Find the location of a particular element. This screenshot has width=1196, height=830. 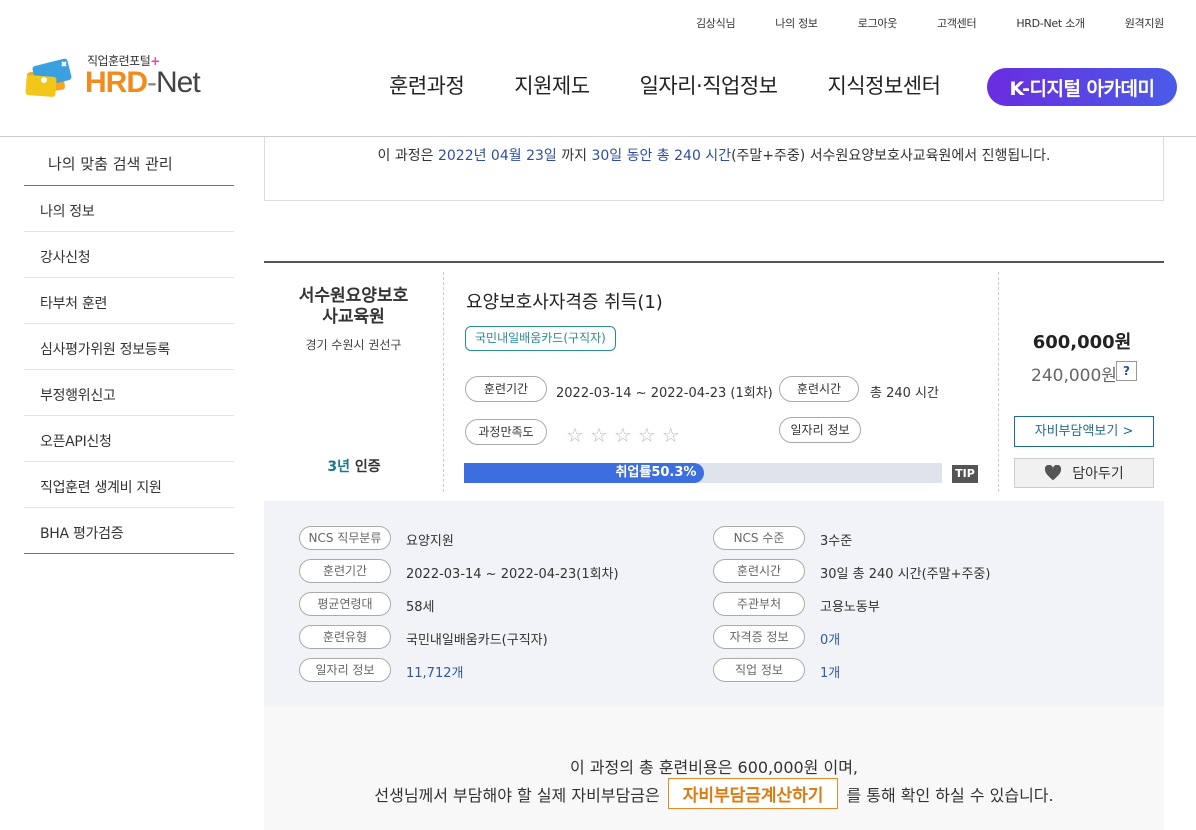

card-divider is located at coordinates (714, 262).